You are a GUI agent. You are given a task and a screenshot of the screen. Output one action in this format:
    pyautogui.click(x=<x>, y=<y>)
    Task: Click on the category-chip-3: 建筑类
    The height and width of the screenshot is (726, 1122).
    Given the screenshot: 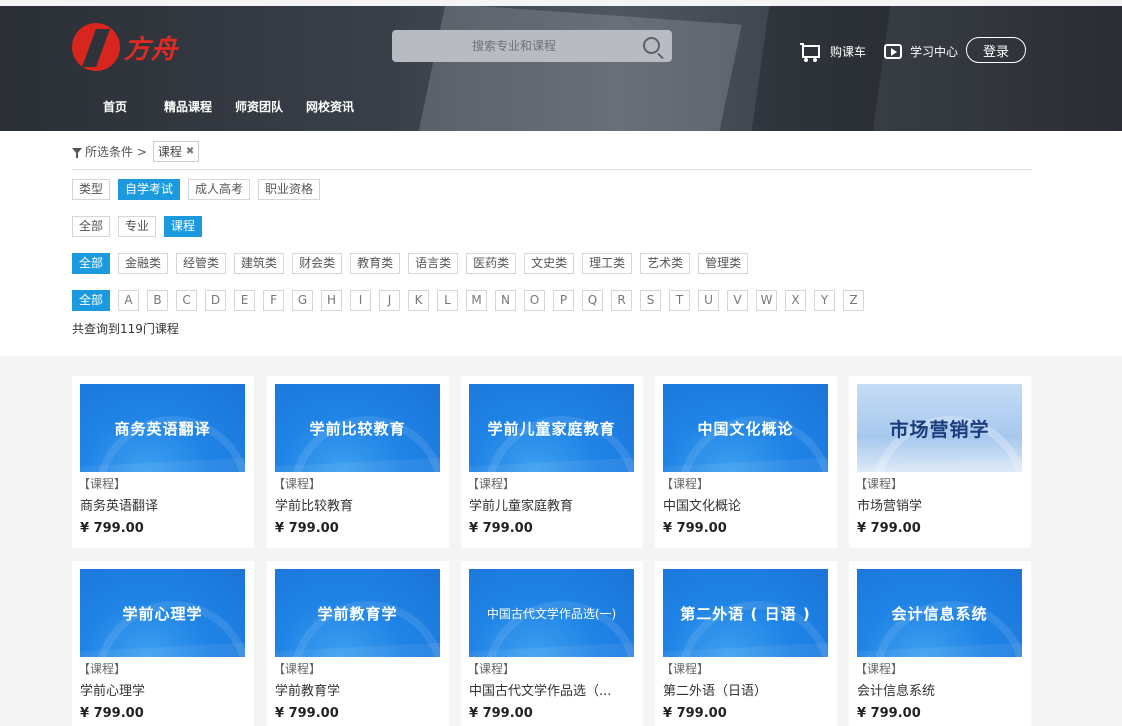 What is the action you would take?
    pyautogui.click(x=259, y=263)
    